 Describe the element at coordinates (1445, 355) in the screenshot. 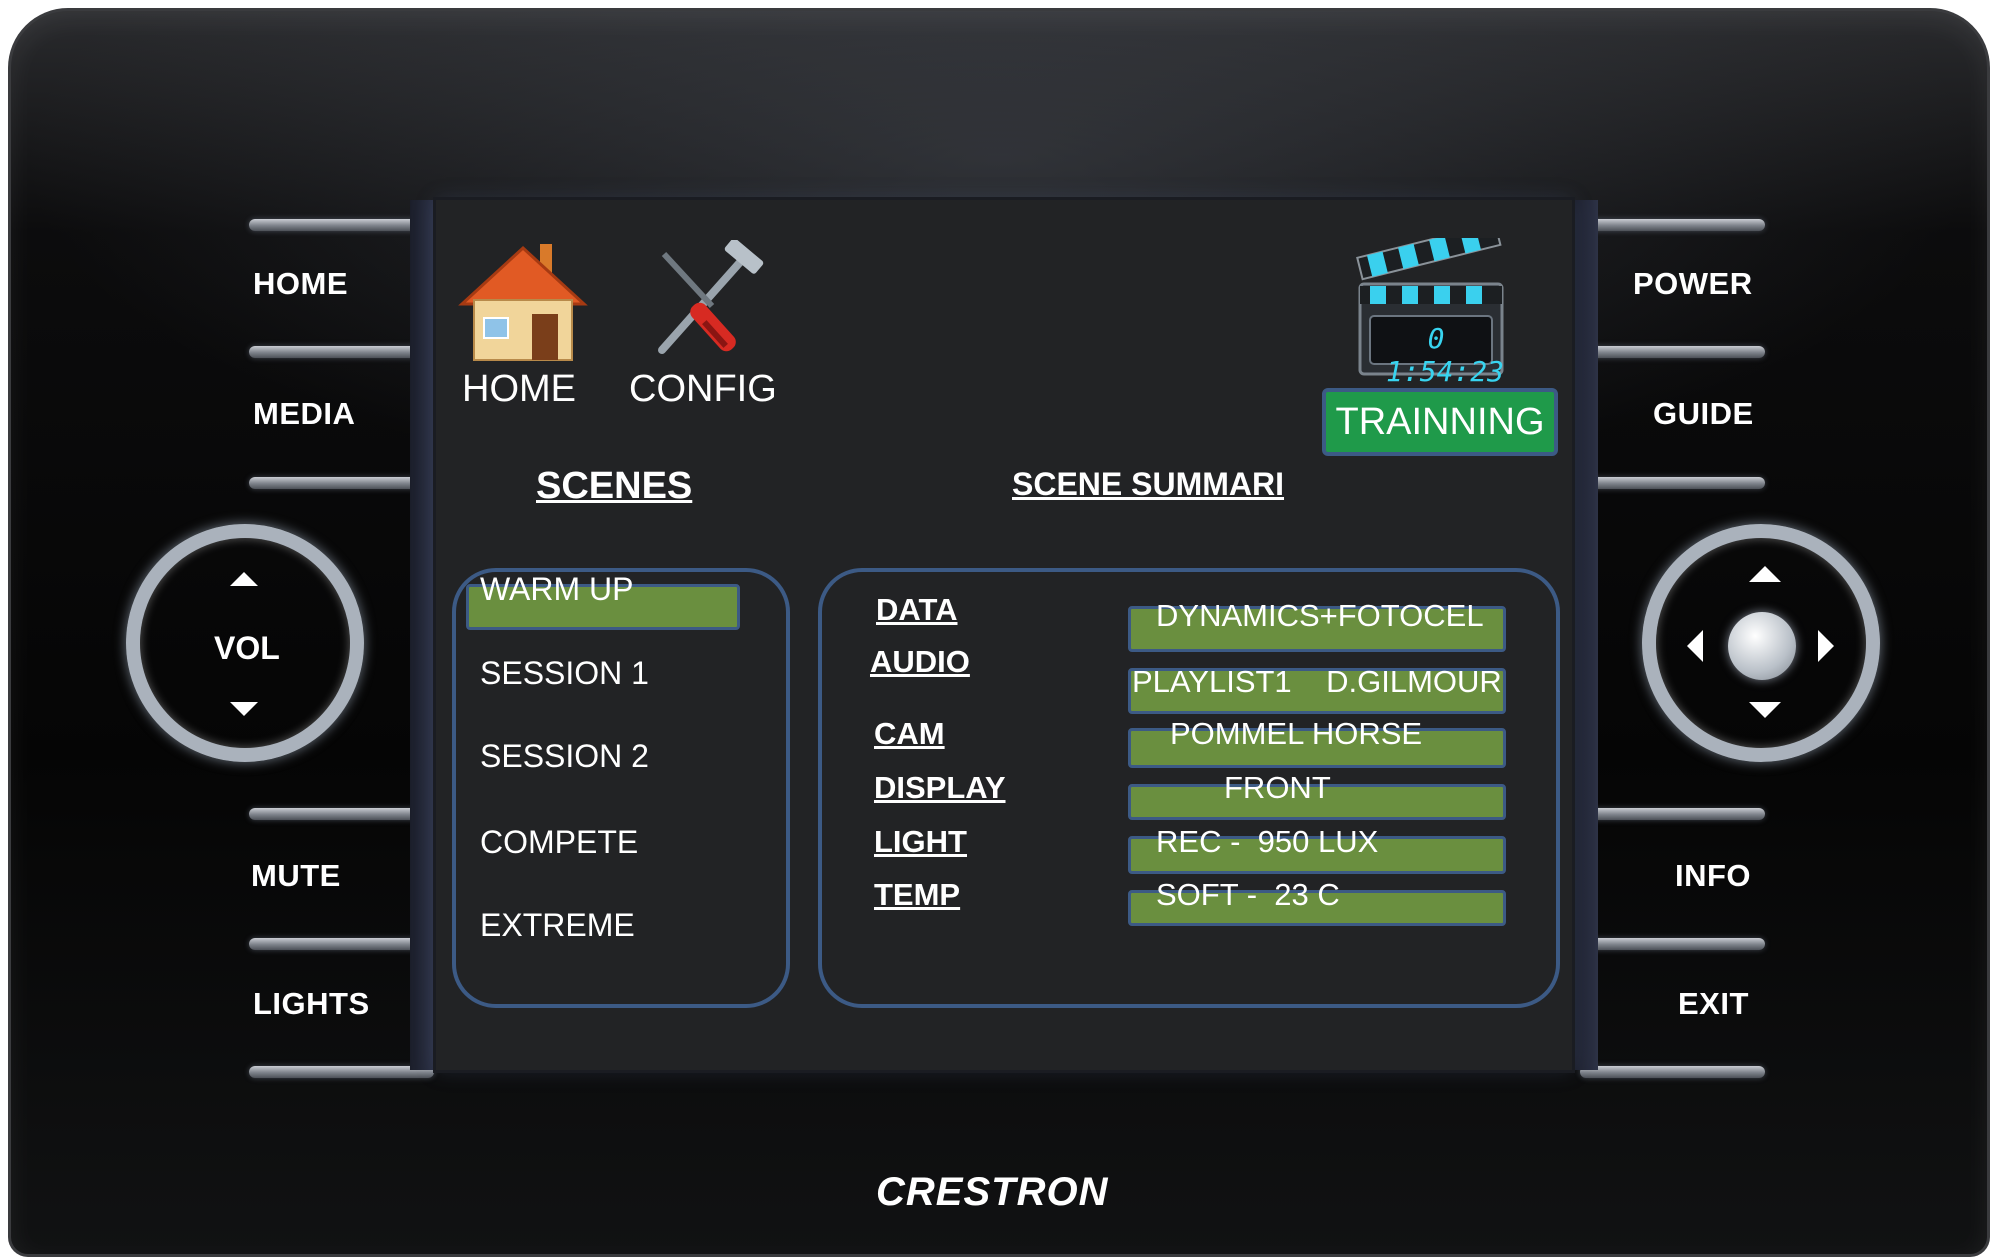

I see `timer-readout: 0 1:54:23` at that location.